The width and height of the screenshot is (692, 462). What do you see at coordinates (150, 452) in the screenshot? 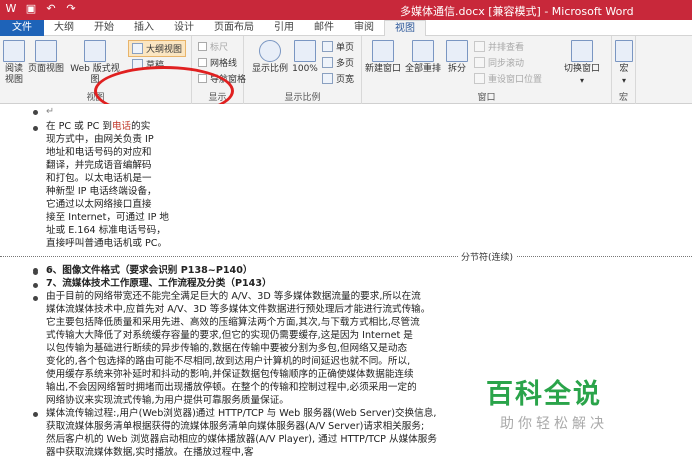
I see `doc-line: 器中获取流媒体数据,实时播放。在播放过程中,客` at bounding box center [150, 452].